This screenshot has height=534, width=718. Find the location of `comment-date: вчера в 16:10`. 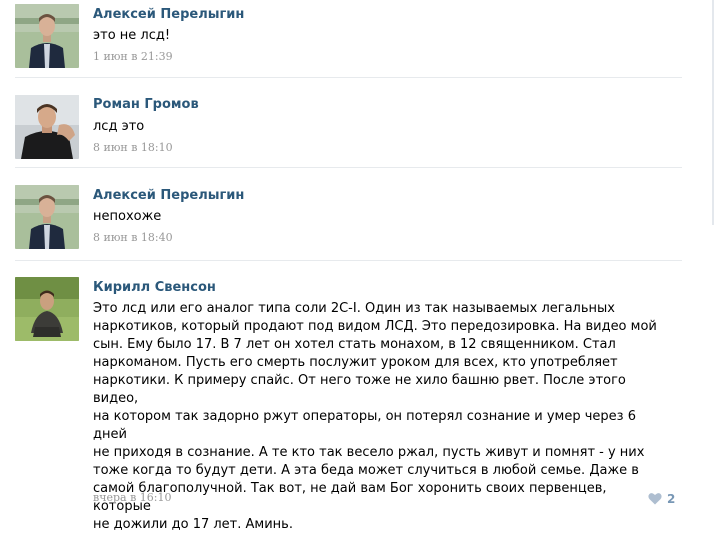

comment-date: вчера в 16:10 is located at coordinates (132, 497).